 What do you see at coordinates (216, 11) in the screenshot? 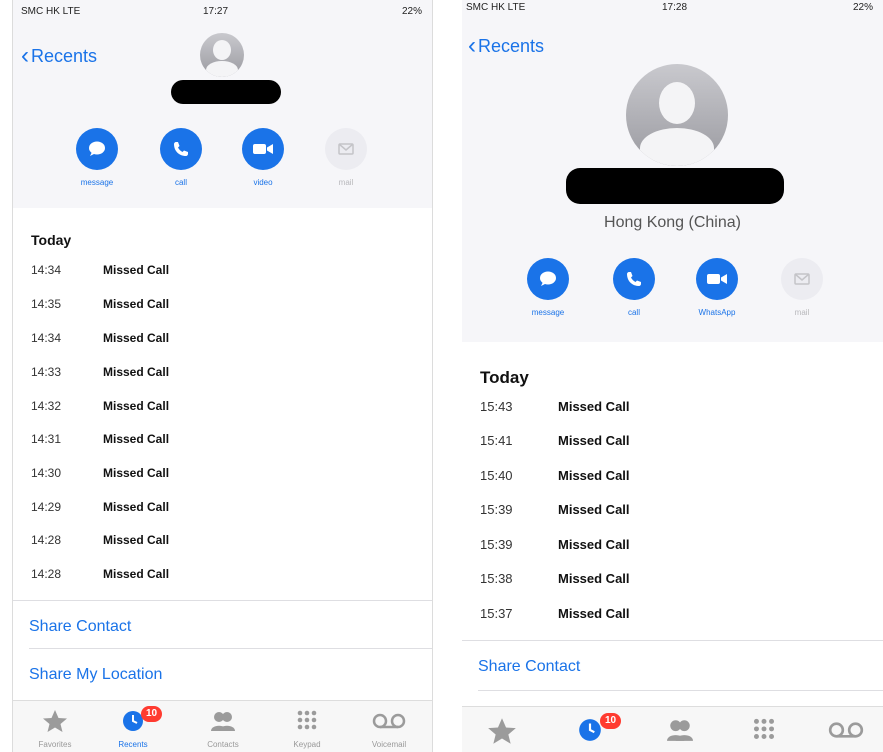
I see `clock-label: 17:27` at bounding box center [216, 11].